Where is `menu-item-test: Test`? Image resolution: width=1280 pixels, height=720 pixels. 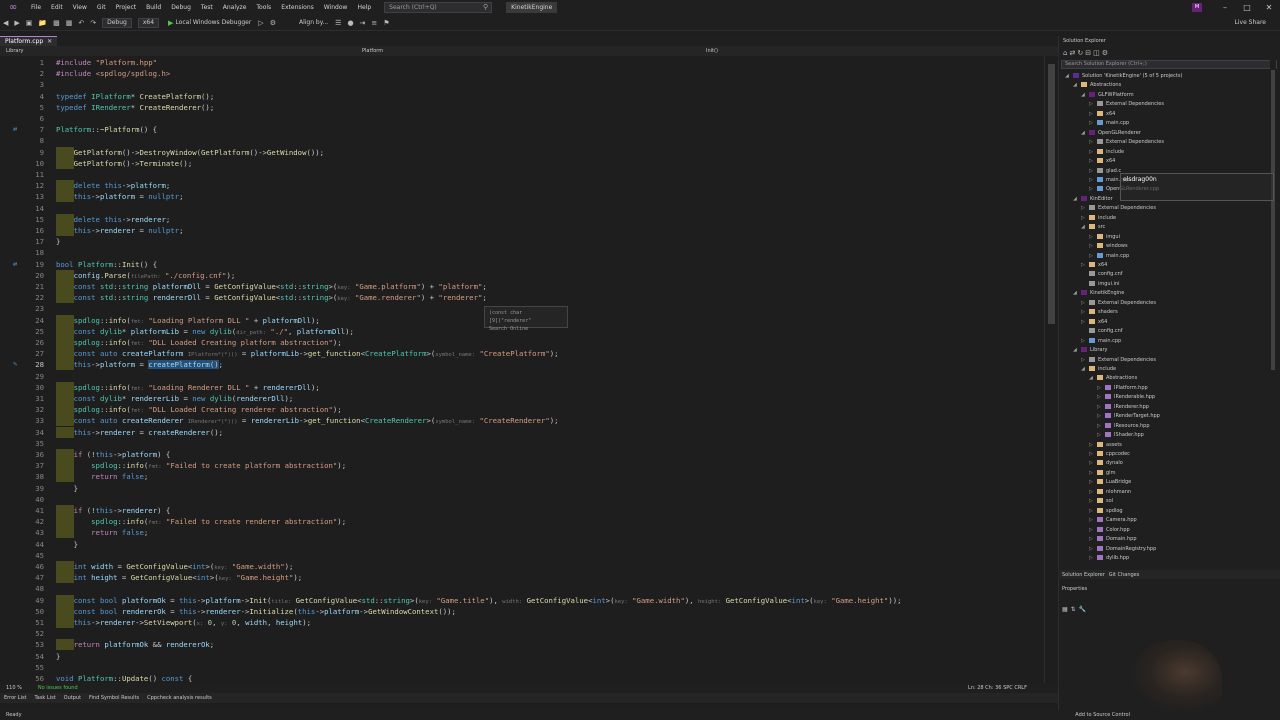 menu-item-test: Test is located at coordinates (207, 7).